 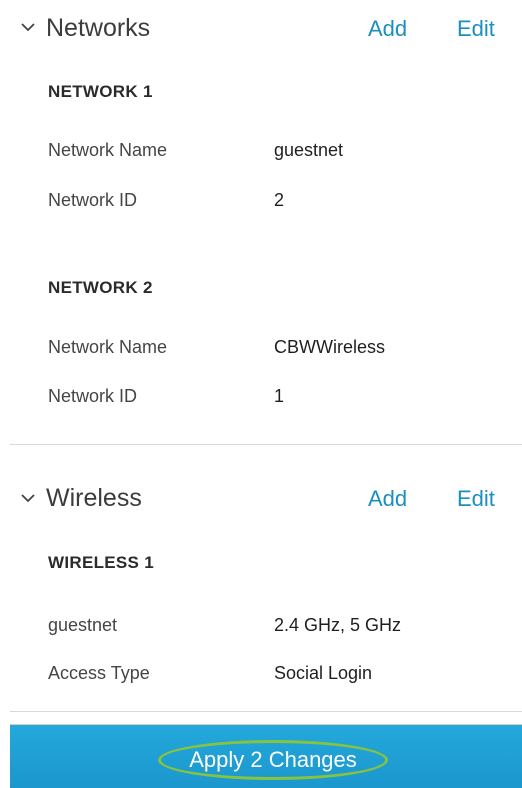 What do you see at coordinates (261, 352) in the screenshot?
I see `network-2-name-row: Network Name CBWWireless` at bounding box center [261, 352].